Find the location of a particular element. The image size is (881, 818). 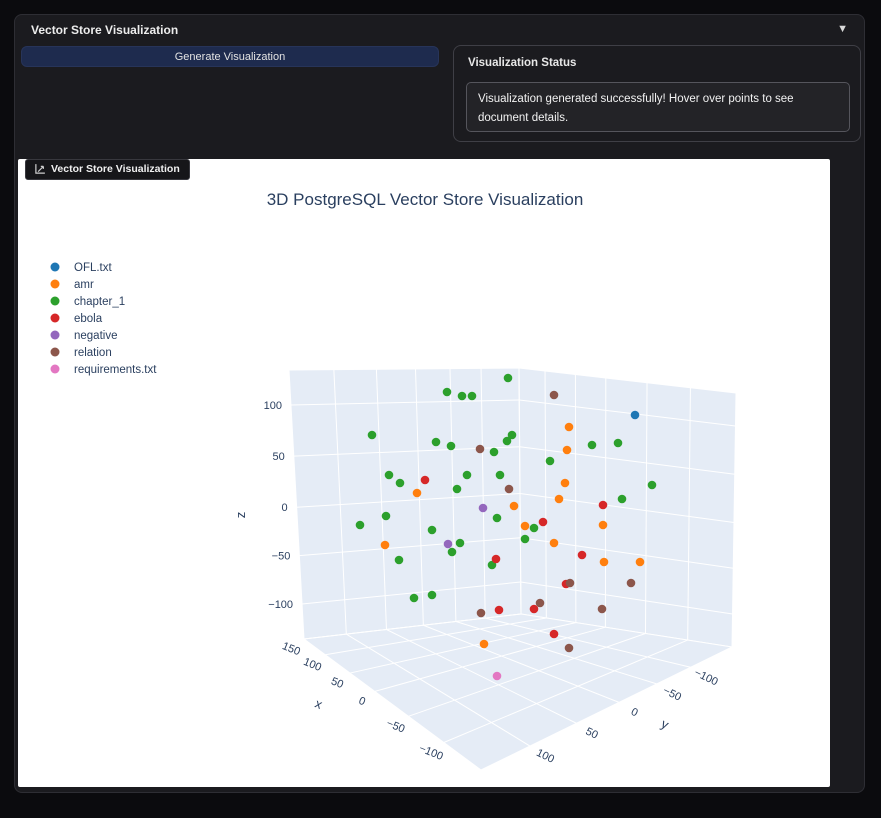

legend-item: negative is located at coordinates (84, 336).